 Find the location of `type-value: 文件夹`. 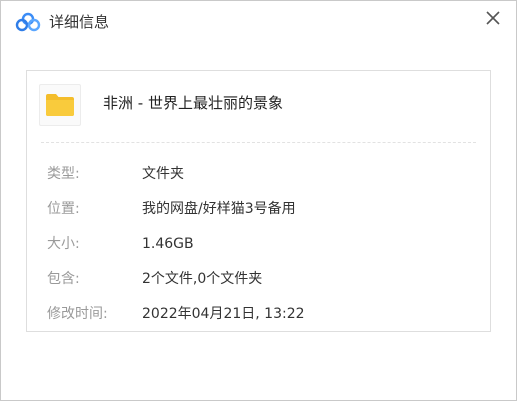

type-value: 文件夹 is located at coordinates (163, 174).